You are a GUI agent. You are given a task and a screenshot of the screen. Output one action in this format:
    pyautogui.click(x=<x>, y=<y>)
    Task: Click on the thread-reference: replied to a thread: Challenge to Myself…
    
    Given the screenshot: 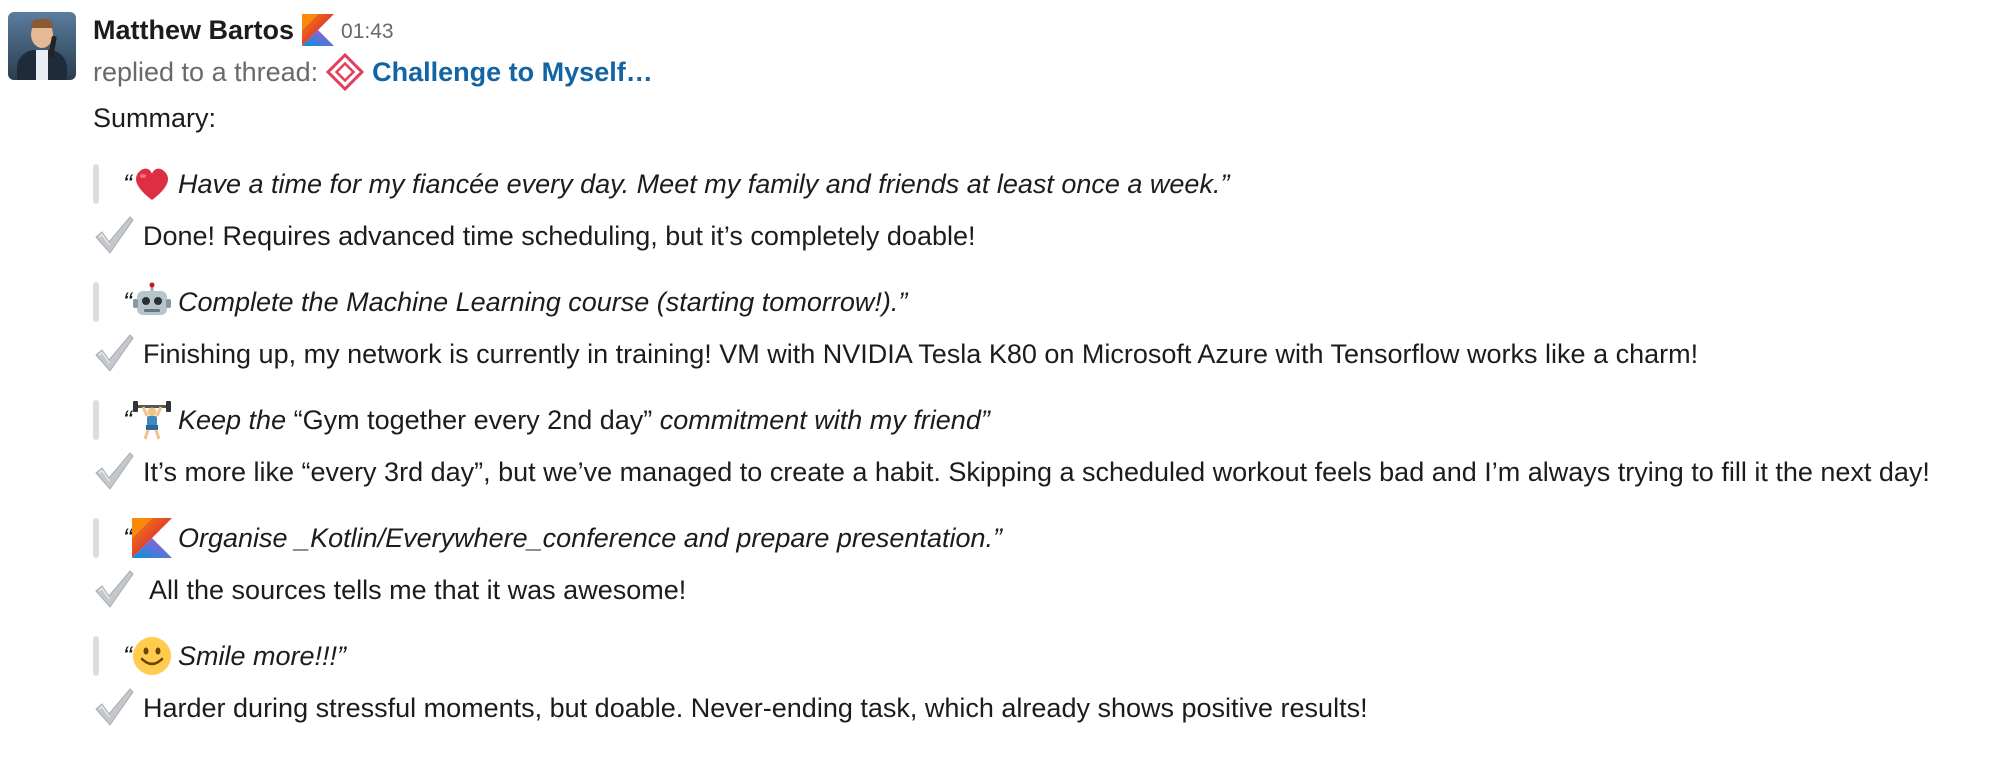 What is the action you would take?
    pyautogui.click(x=373, y=72)
    